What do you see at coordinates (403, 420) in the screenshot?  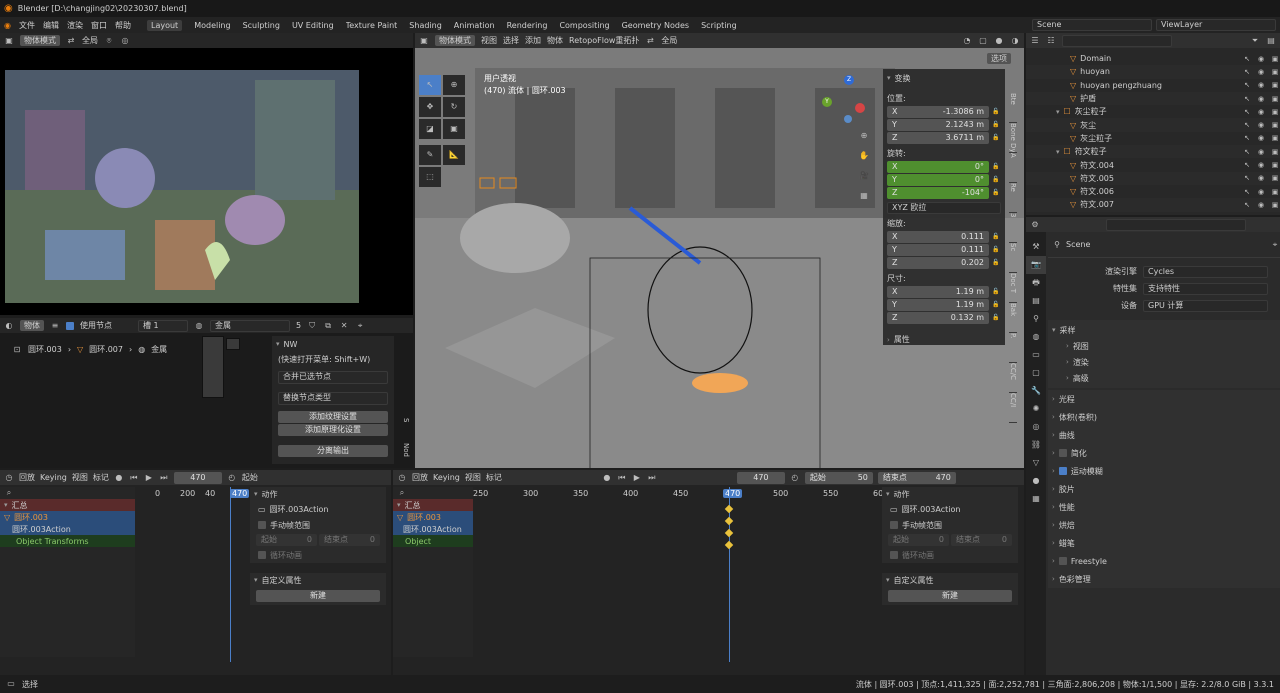 I see `tab-node: S` at bounding box center [403, 420].